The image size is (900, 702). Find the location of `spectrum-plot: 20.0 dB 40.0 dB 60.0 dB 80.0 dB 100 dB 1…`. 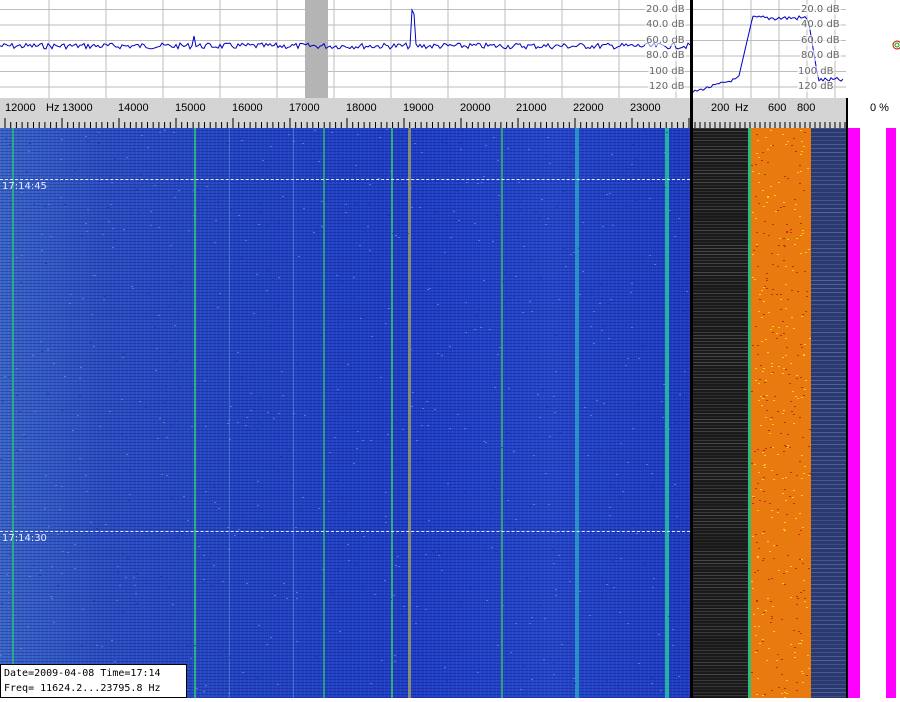

spectrum-plot: 20.0 dB 40.0 dB 60.0 dB 80.0 dB 100 dB 1… is located at coordinates (345, 49).